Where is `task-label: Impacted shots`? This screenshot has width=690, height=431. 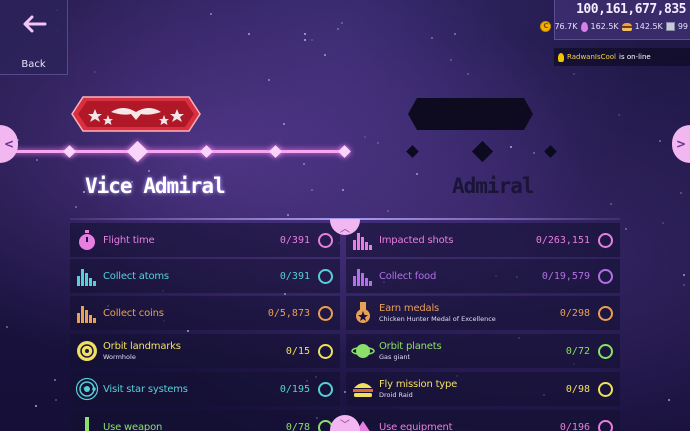 task-label: Impacted shots is located at coordinates (416, 240).